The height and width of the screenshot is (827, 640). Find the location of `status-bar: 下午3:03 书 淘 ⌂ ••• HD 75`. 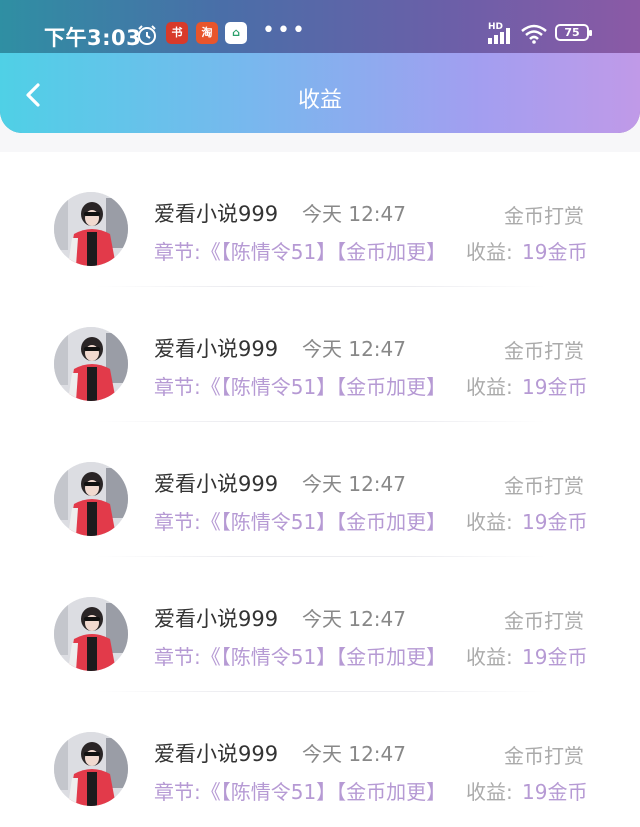

status-bar: 下午3:03 书 淘 ⌂ ••• HD 75 is located at coordinates (320, 26).